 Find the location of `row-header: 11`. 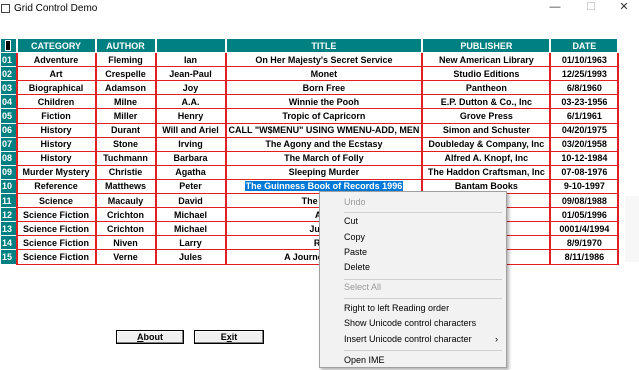

row-header: 11 is located at coordinates (8, 201).